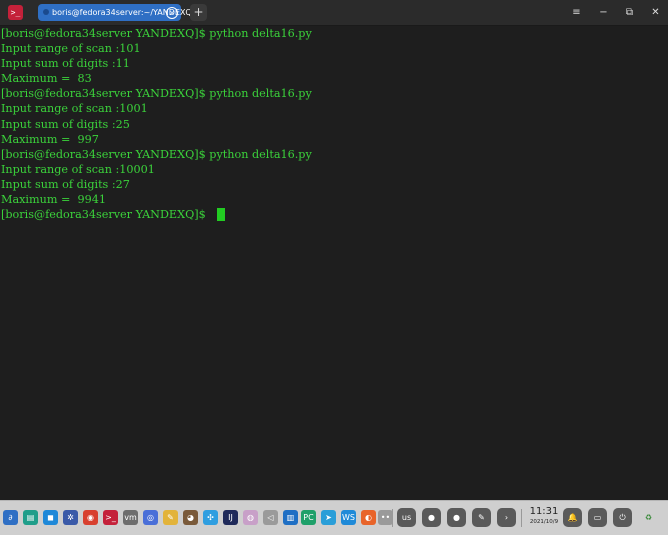 The width and height of the screenshot is (668, 535). Describe the element at coordinates (105, 214) in the screenshot. I see `terminal-prompt: [boris@fedora34server YANDEXQ]$` at that location.